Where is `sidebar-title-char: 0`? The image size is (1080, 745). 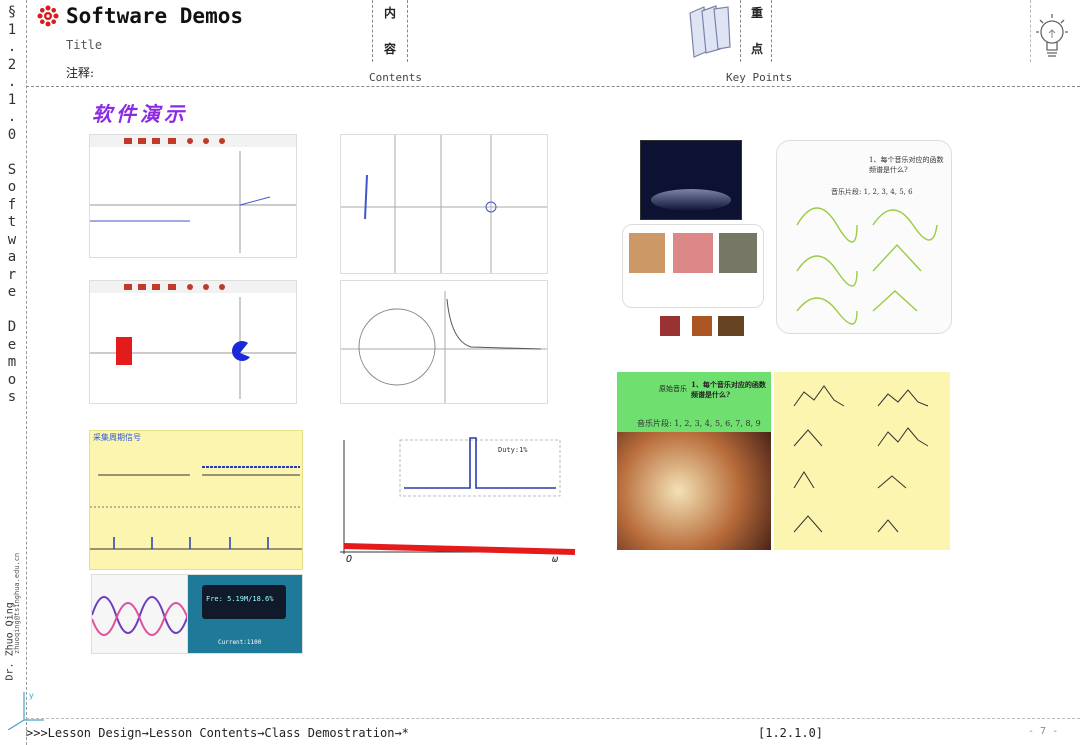
sidebar-title-char: 0 is located at coordinates (12, 134).